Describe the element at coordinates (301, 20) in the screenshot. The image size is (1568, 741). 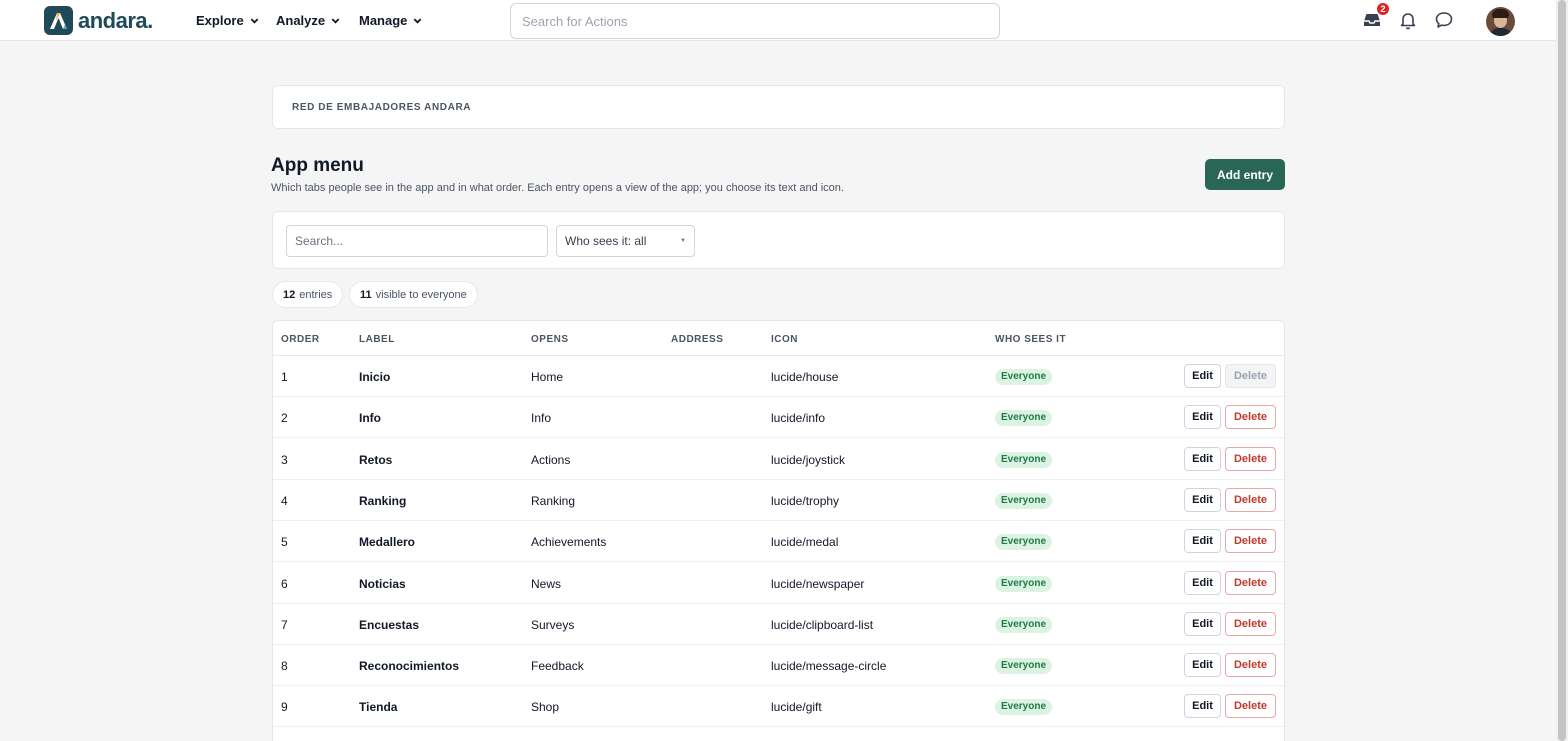
I see `nav-analyze-label: Analyze` at that location.